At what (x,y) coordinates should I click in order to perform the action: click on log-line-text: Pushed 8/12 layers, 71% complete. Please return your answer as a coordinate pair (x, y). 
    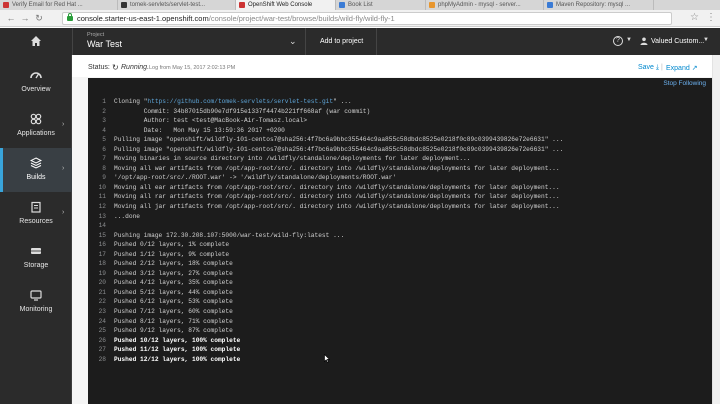
    Looking at the image, I should click on (173, 321).